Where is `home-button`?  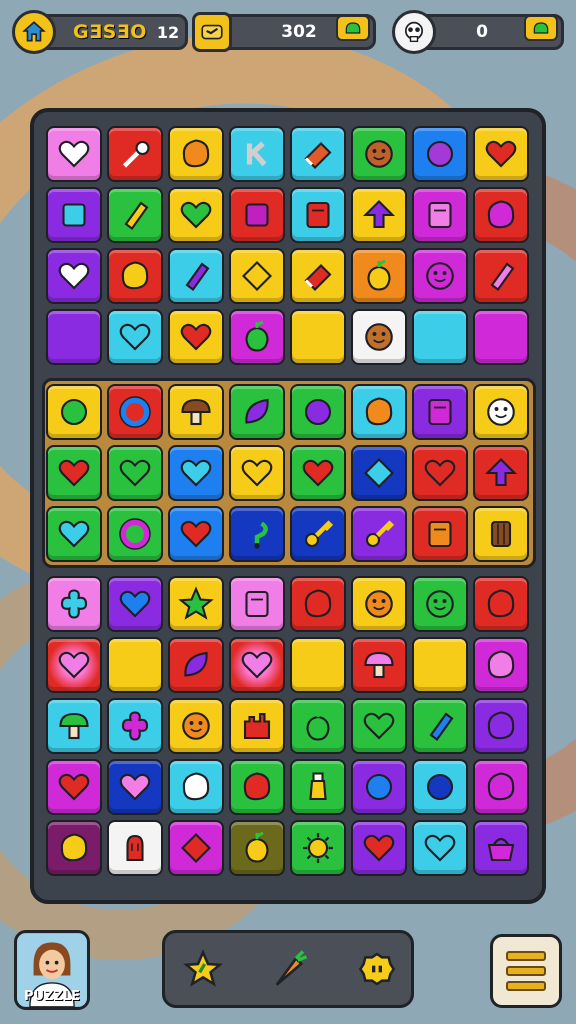
home-button is located at coordinates (34, 32).